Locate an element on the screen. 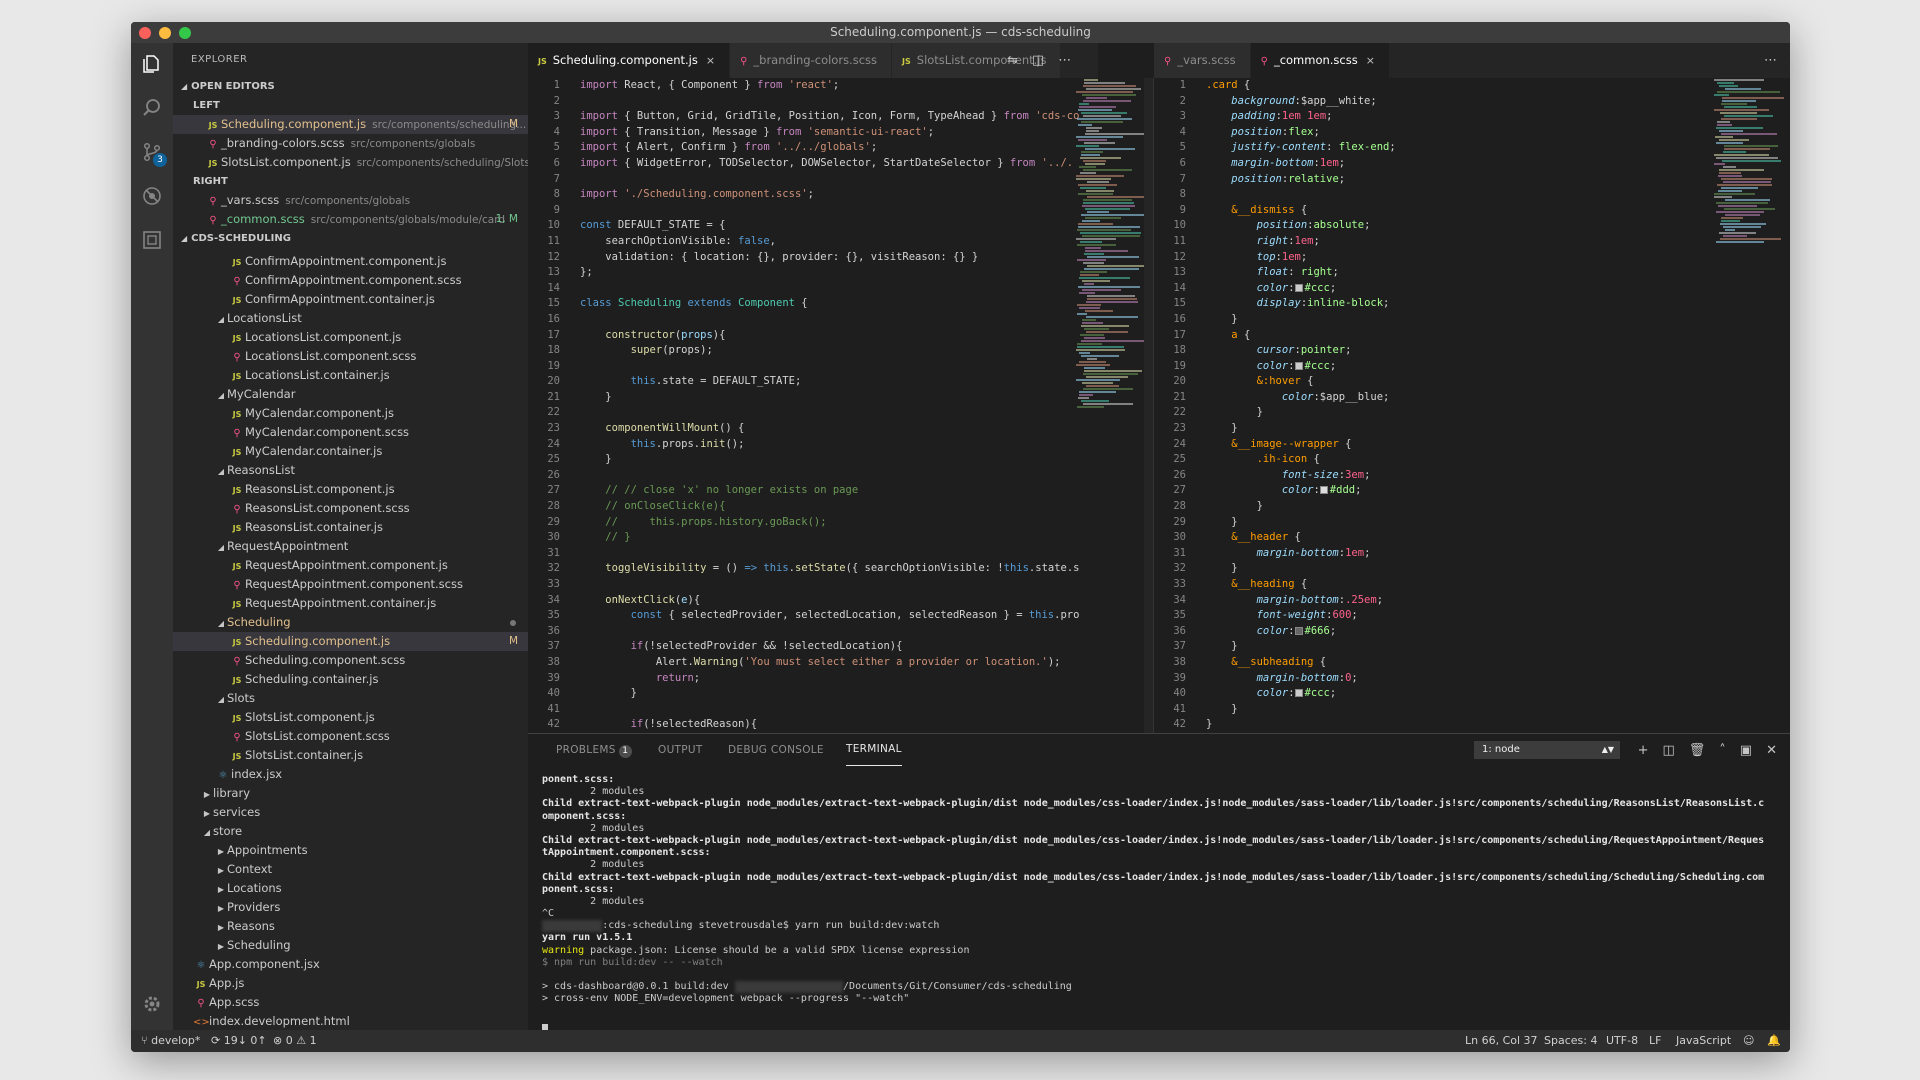 The width and height of the screenshot is (1920, 1080). new-terminal-icon: + is located at coordinates (1643, 750).